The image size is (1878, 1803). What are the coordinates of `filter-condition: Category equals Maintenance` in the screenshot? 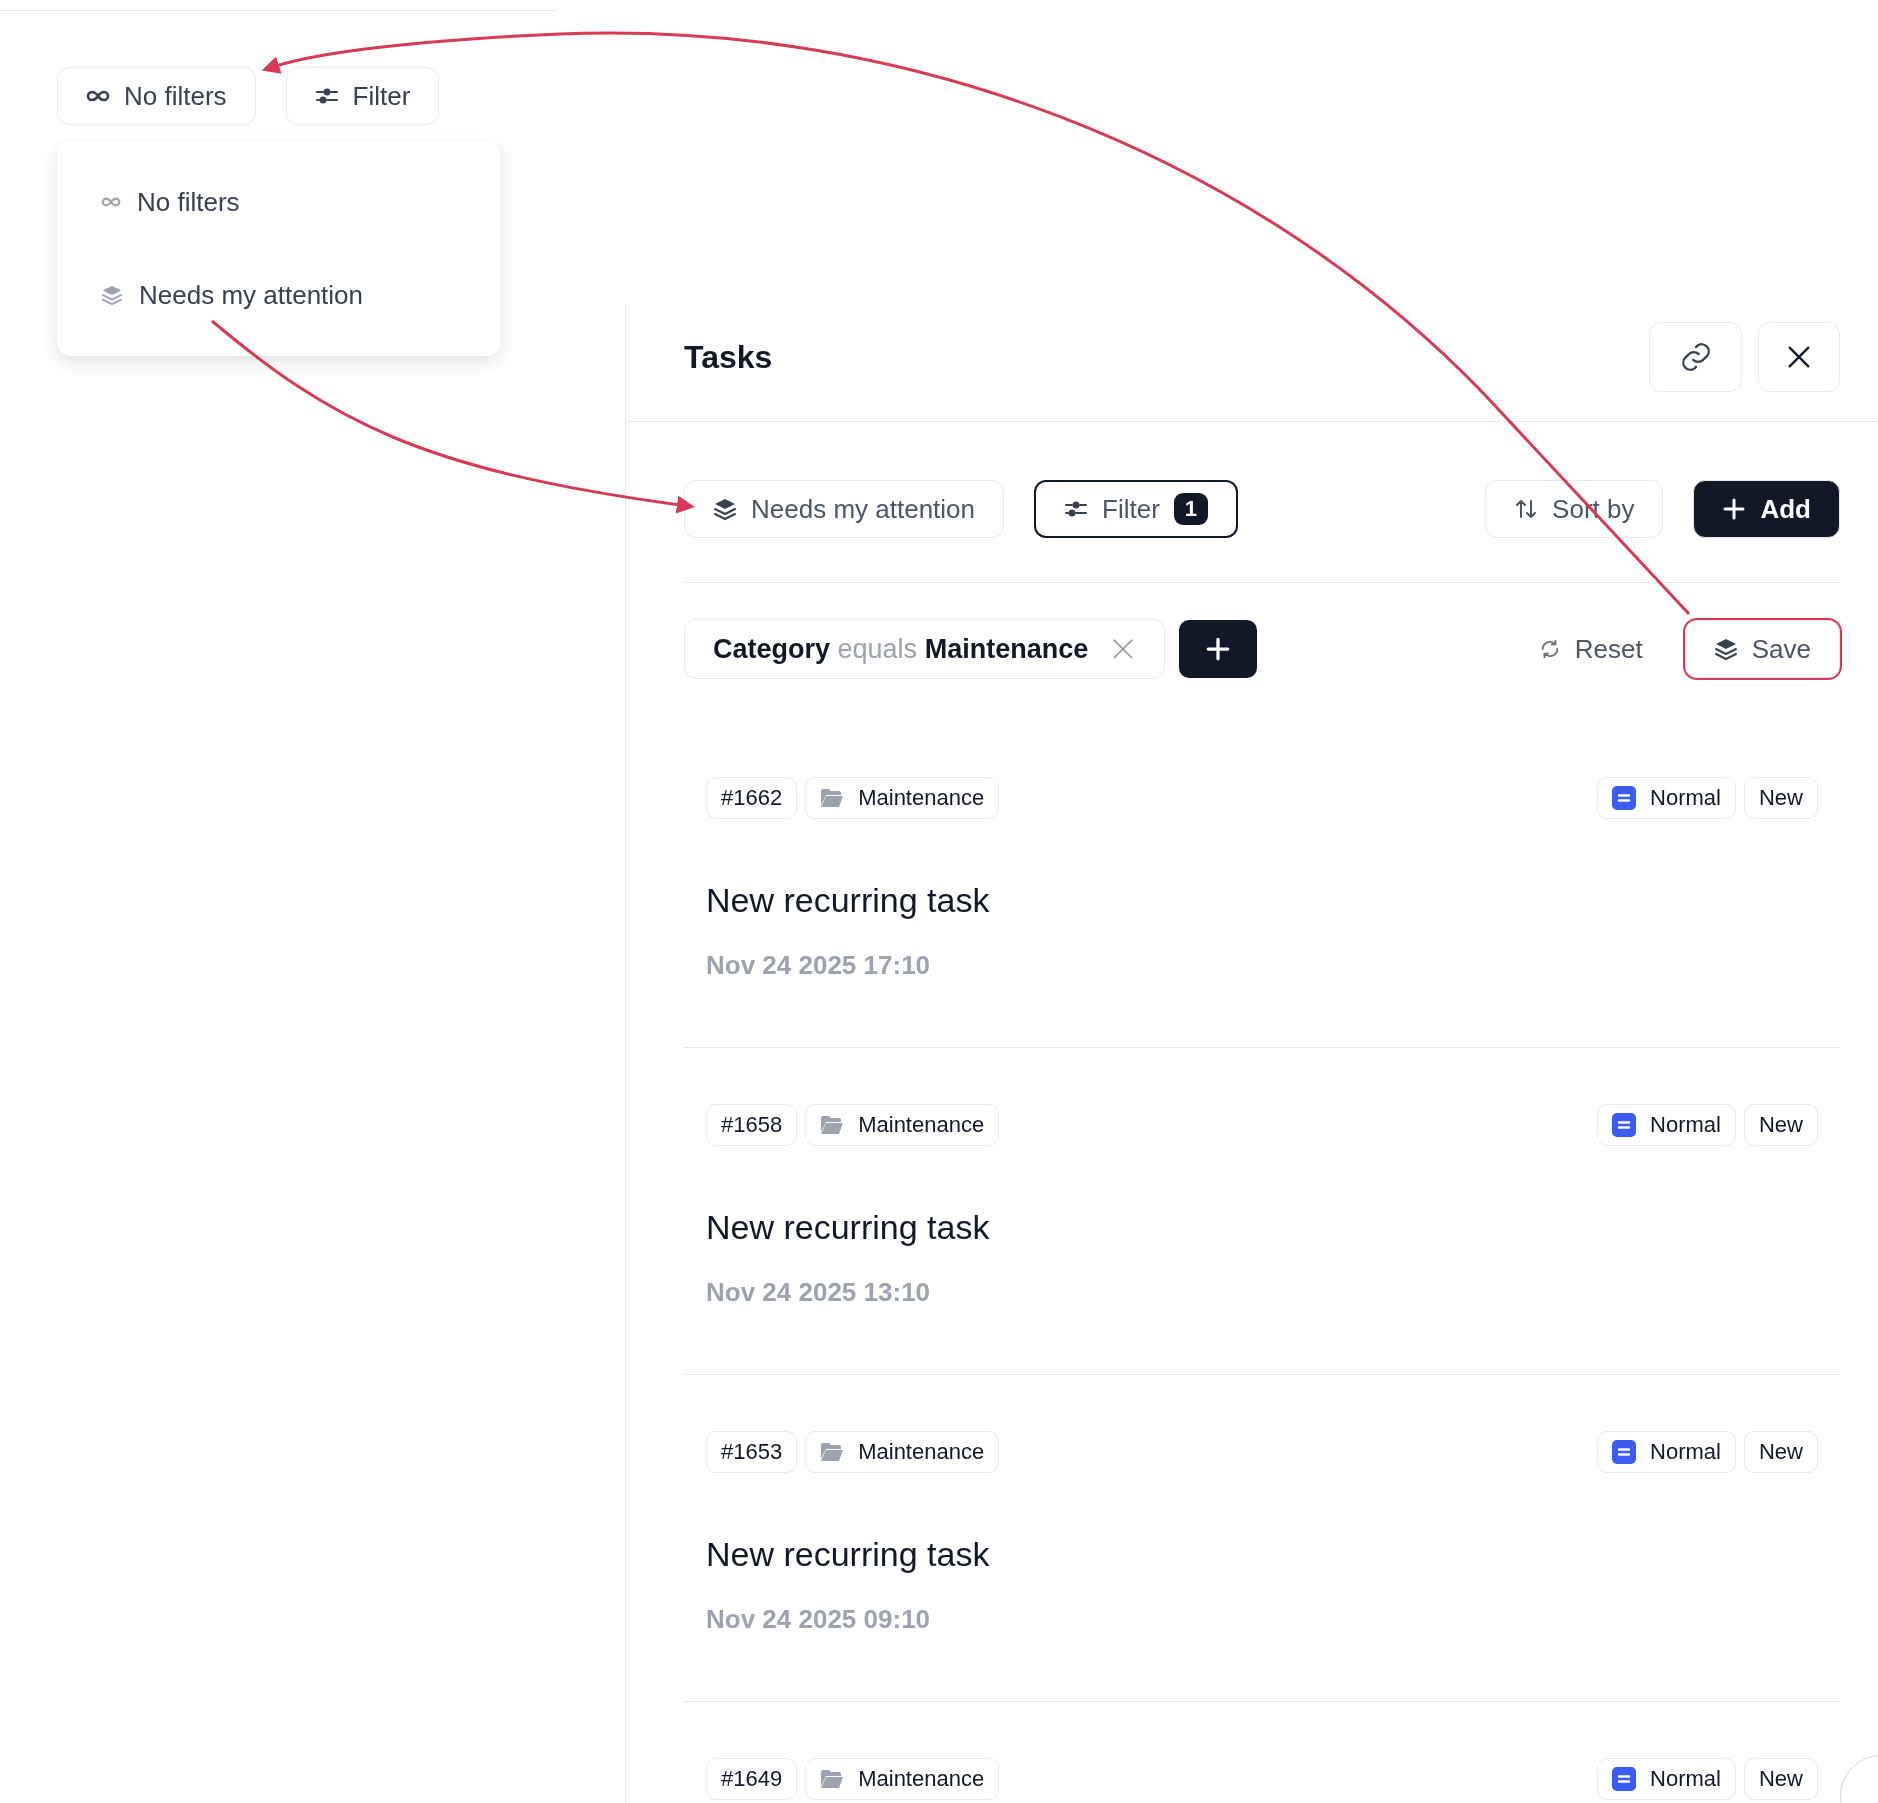 It's located at (901, 649).